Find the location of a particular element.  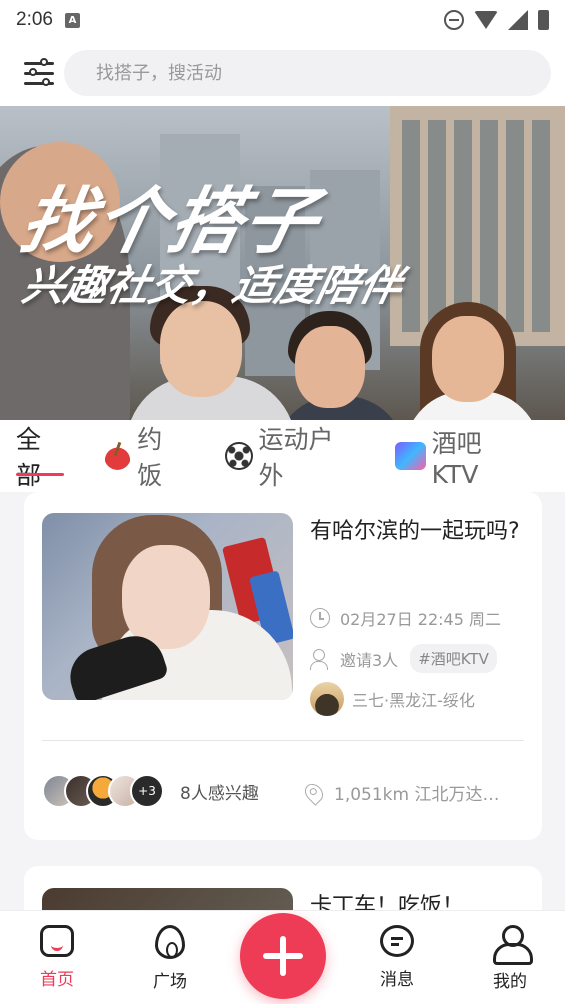

signal-icon is located at coordinates (518, 20).